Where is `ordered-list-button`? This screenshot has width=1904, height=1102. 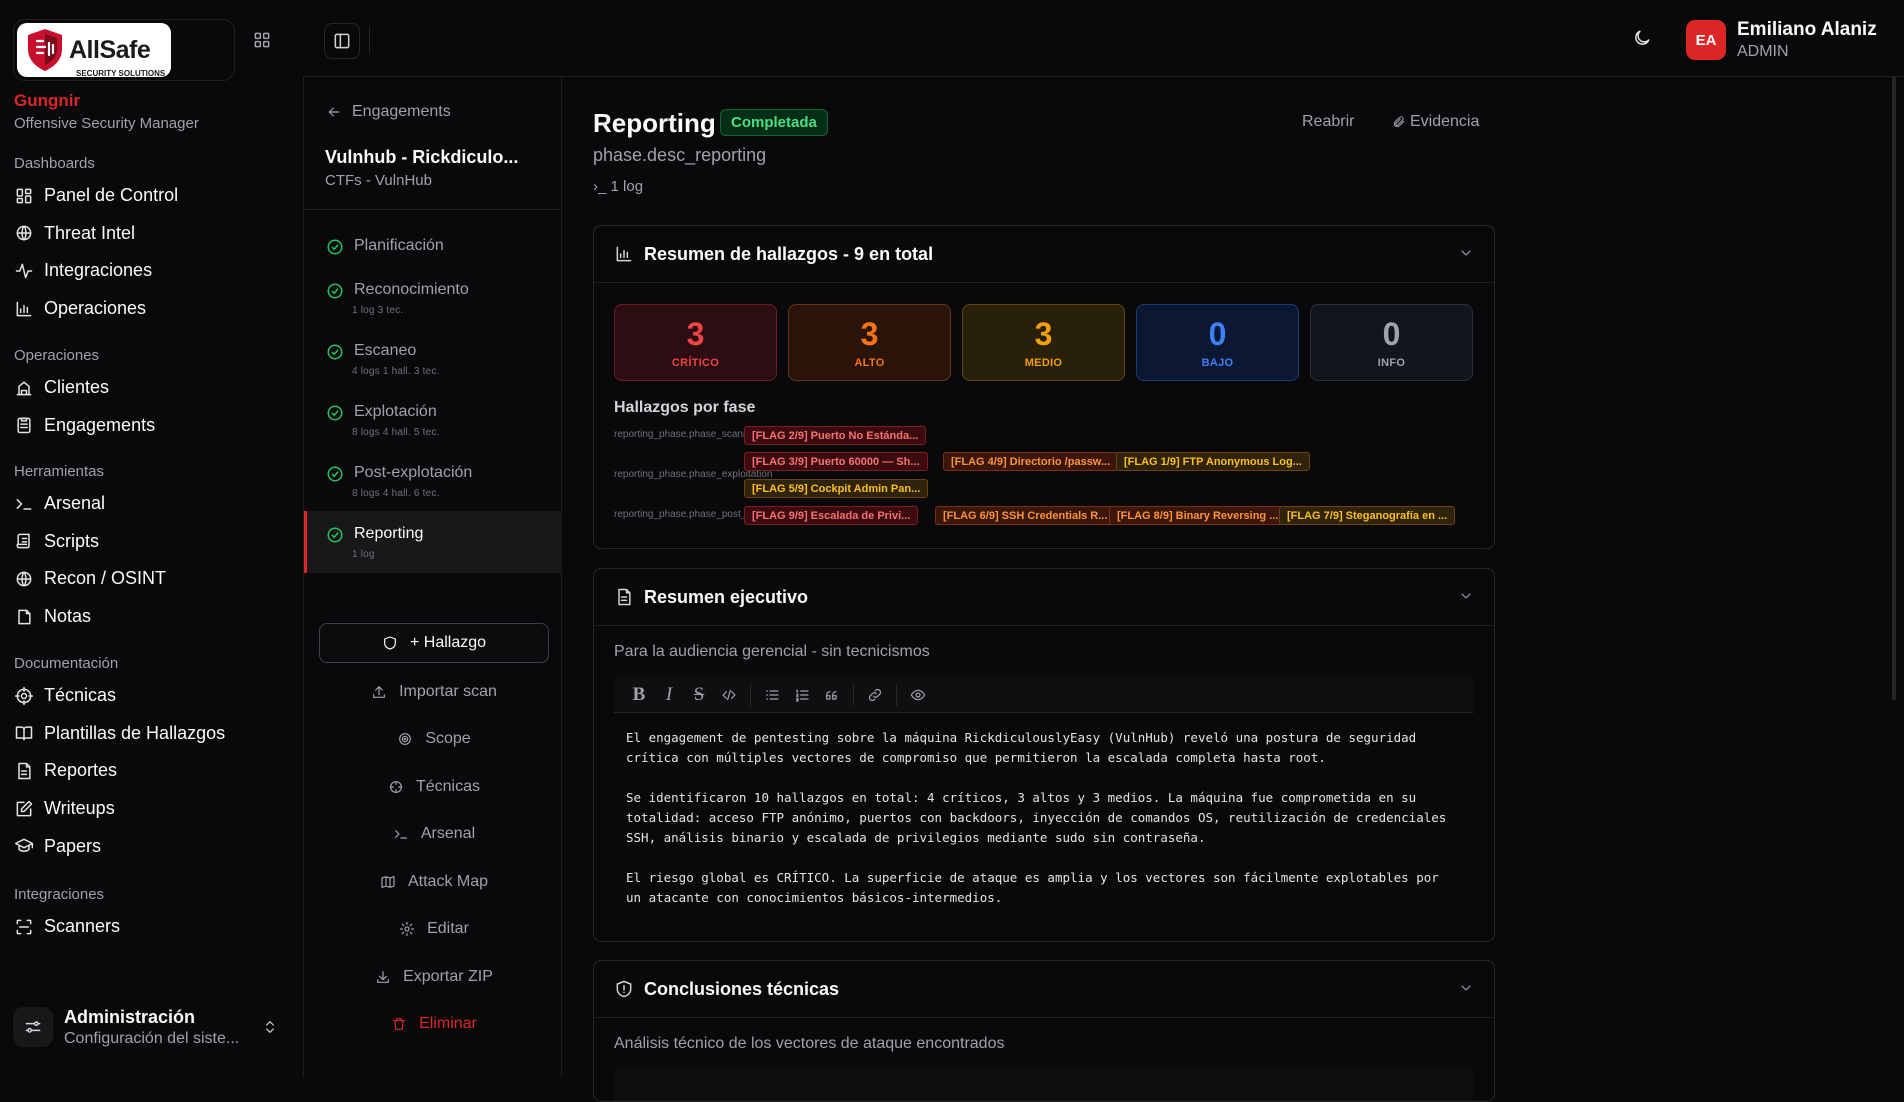
ordered-list-button is located at coordinates (802, 695).